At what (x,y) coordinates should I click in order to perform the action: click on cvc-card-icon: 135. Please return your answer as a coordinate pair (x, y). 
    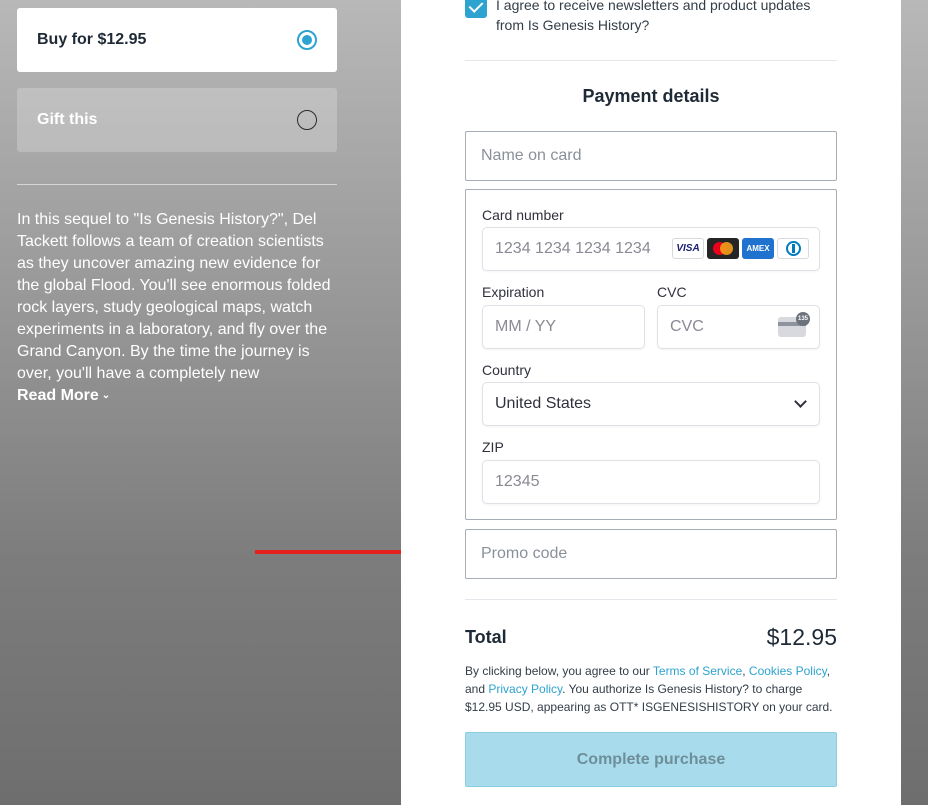
    Looking at the image, I should click on (794, 324).